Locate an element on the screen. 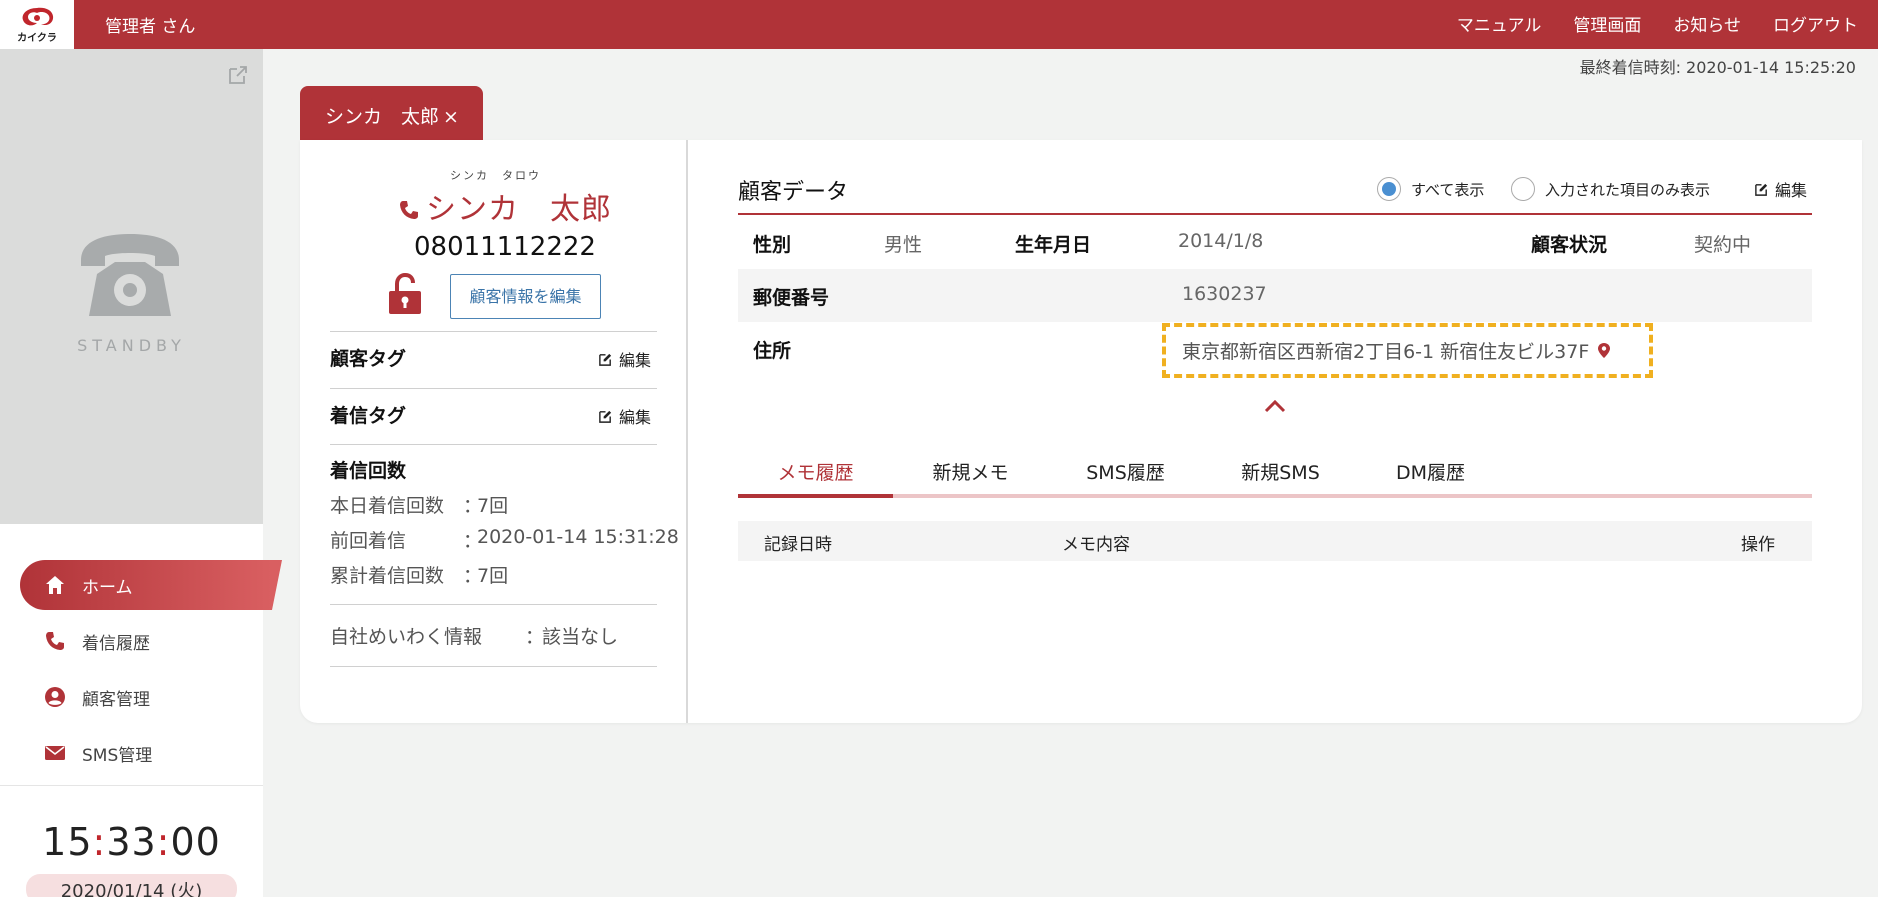 This screenshot has height=897, width=1878. customer-status-value: 契約中 is located at coordinates (1723, 245).